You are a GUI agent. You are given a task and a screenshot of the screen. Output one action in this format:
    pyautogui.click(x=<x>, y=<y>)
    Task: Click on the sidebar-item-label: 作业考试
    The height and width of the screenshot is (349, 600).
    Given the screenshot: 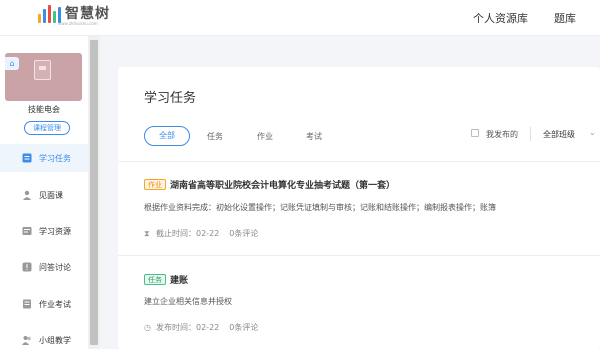 What is the action you would take?
    pyautogui.click(x=55, y=304)
    